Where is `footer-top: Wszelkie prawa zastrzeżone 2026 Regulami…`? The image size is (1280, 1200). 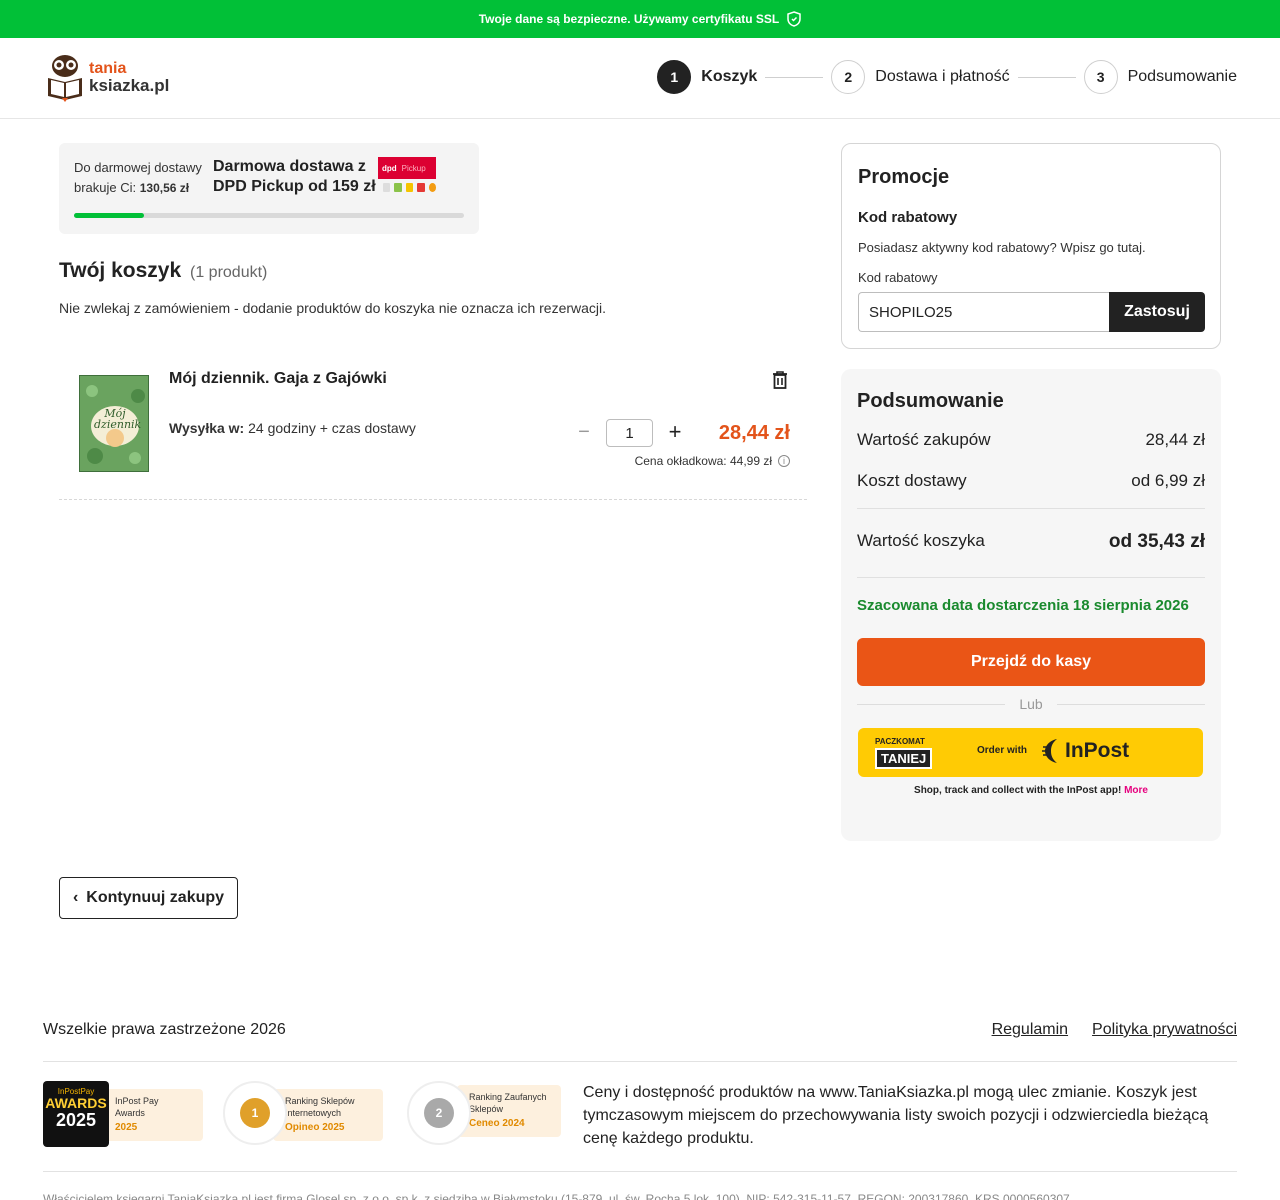 footer-top: Wszelkie prawa zastrzeżone 2026 Regulami… is located at coordinates (640, 1041).